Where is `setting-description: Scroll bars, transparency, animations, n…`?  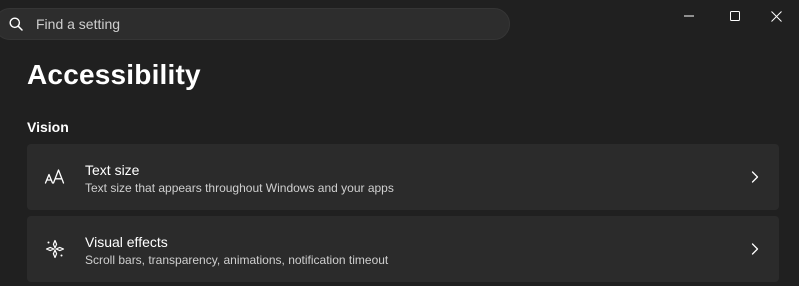 setting-description: Scroll bars, transparency, animations, n… is located at coordinates (237, 260).